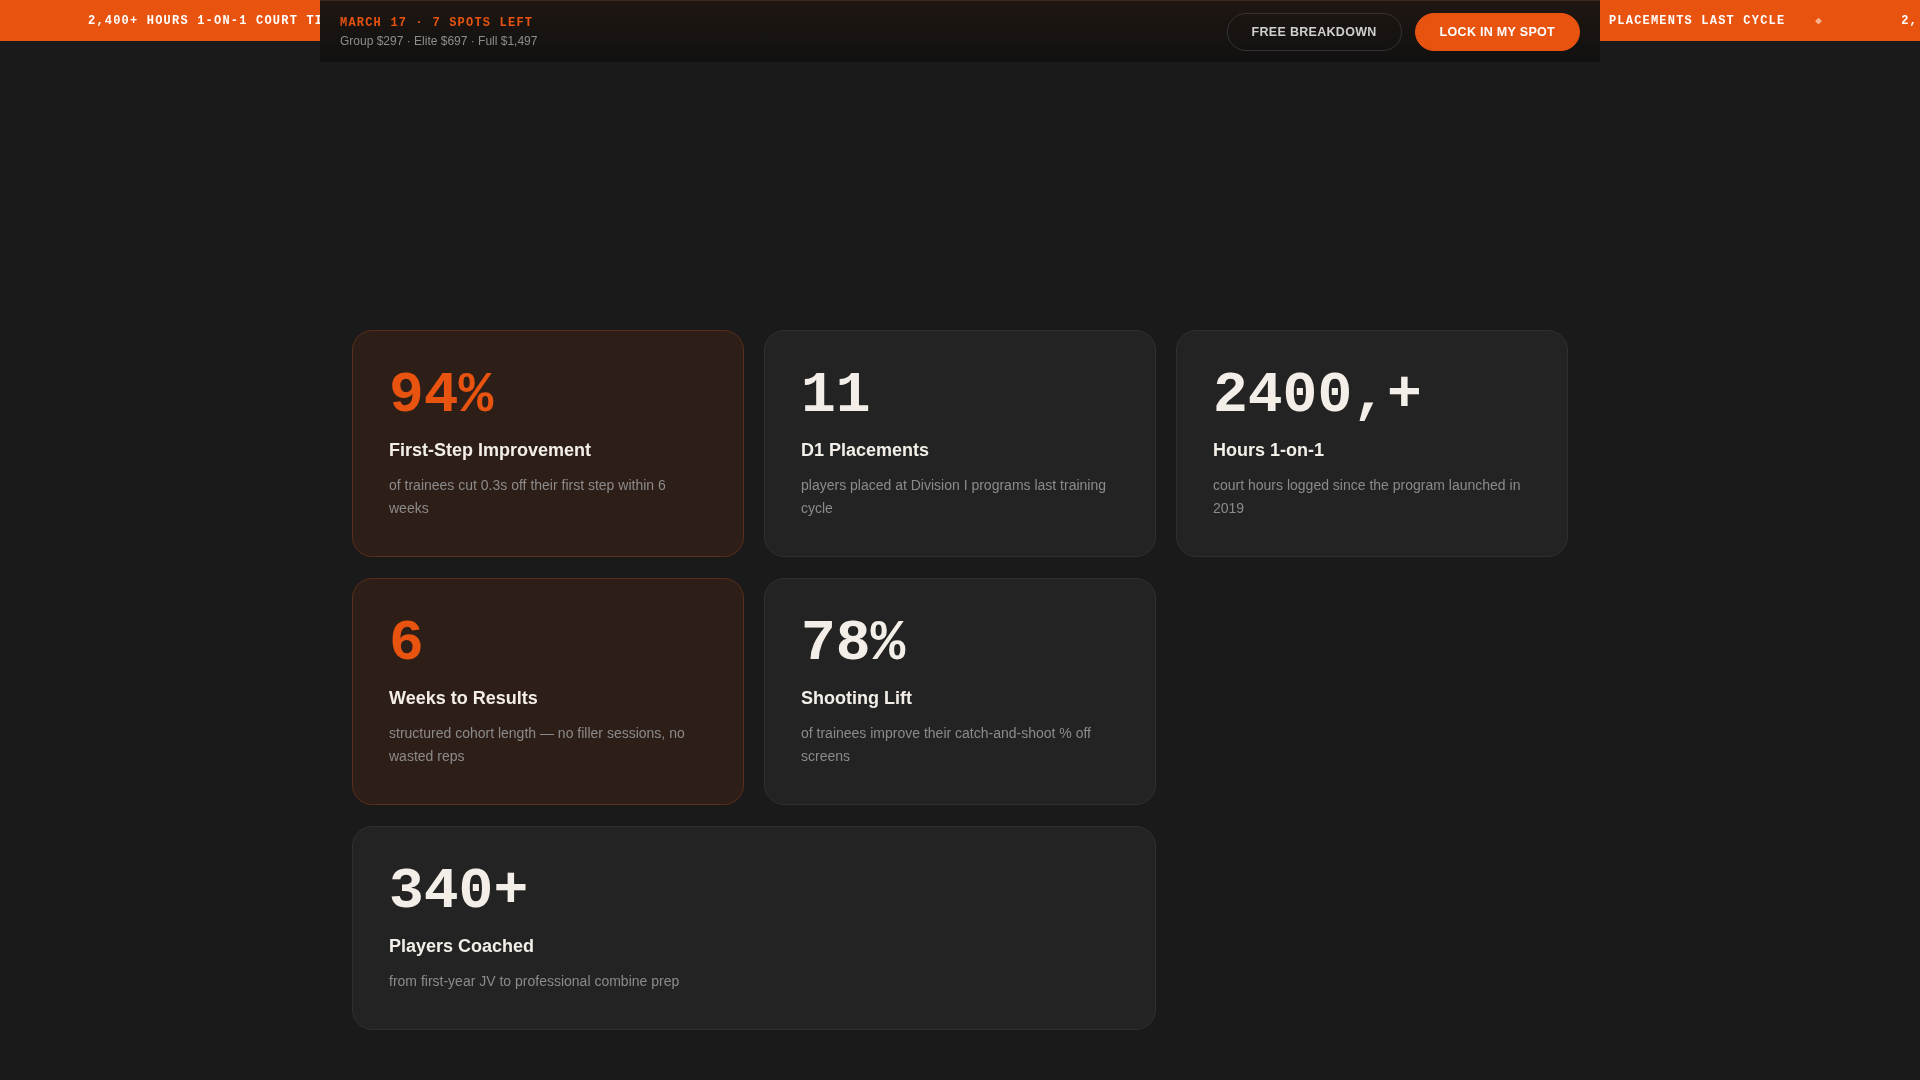  Describe the element at coordinates (406, 644) in the screenshot. I see `stat-value: 6` at that location.